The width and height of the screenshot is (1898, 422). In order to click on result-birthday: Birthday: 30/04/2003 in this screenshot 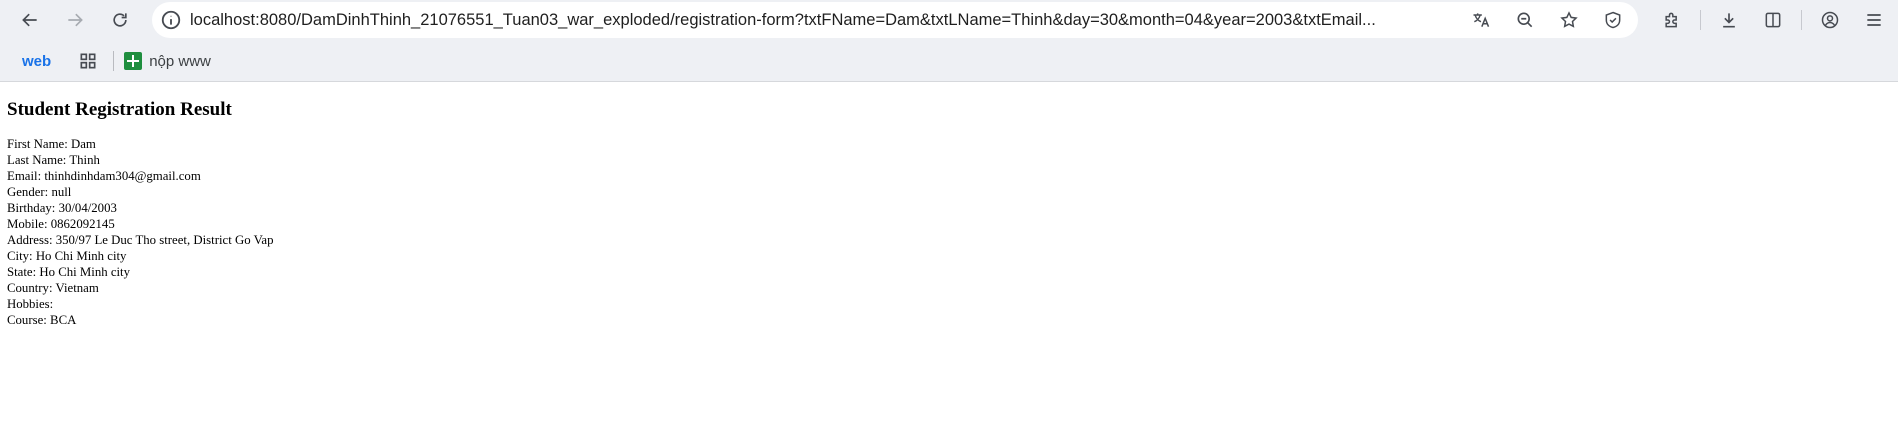, I will do `click(62, 208)`.